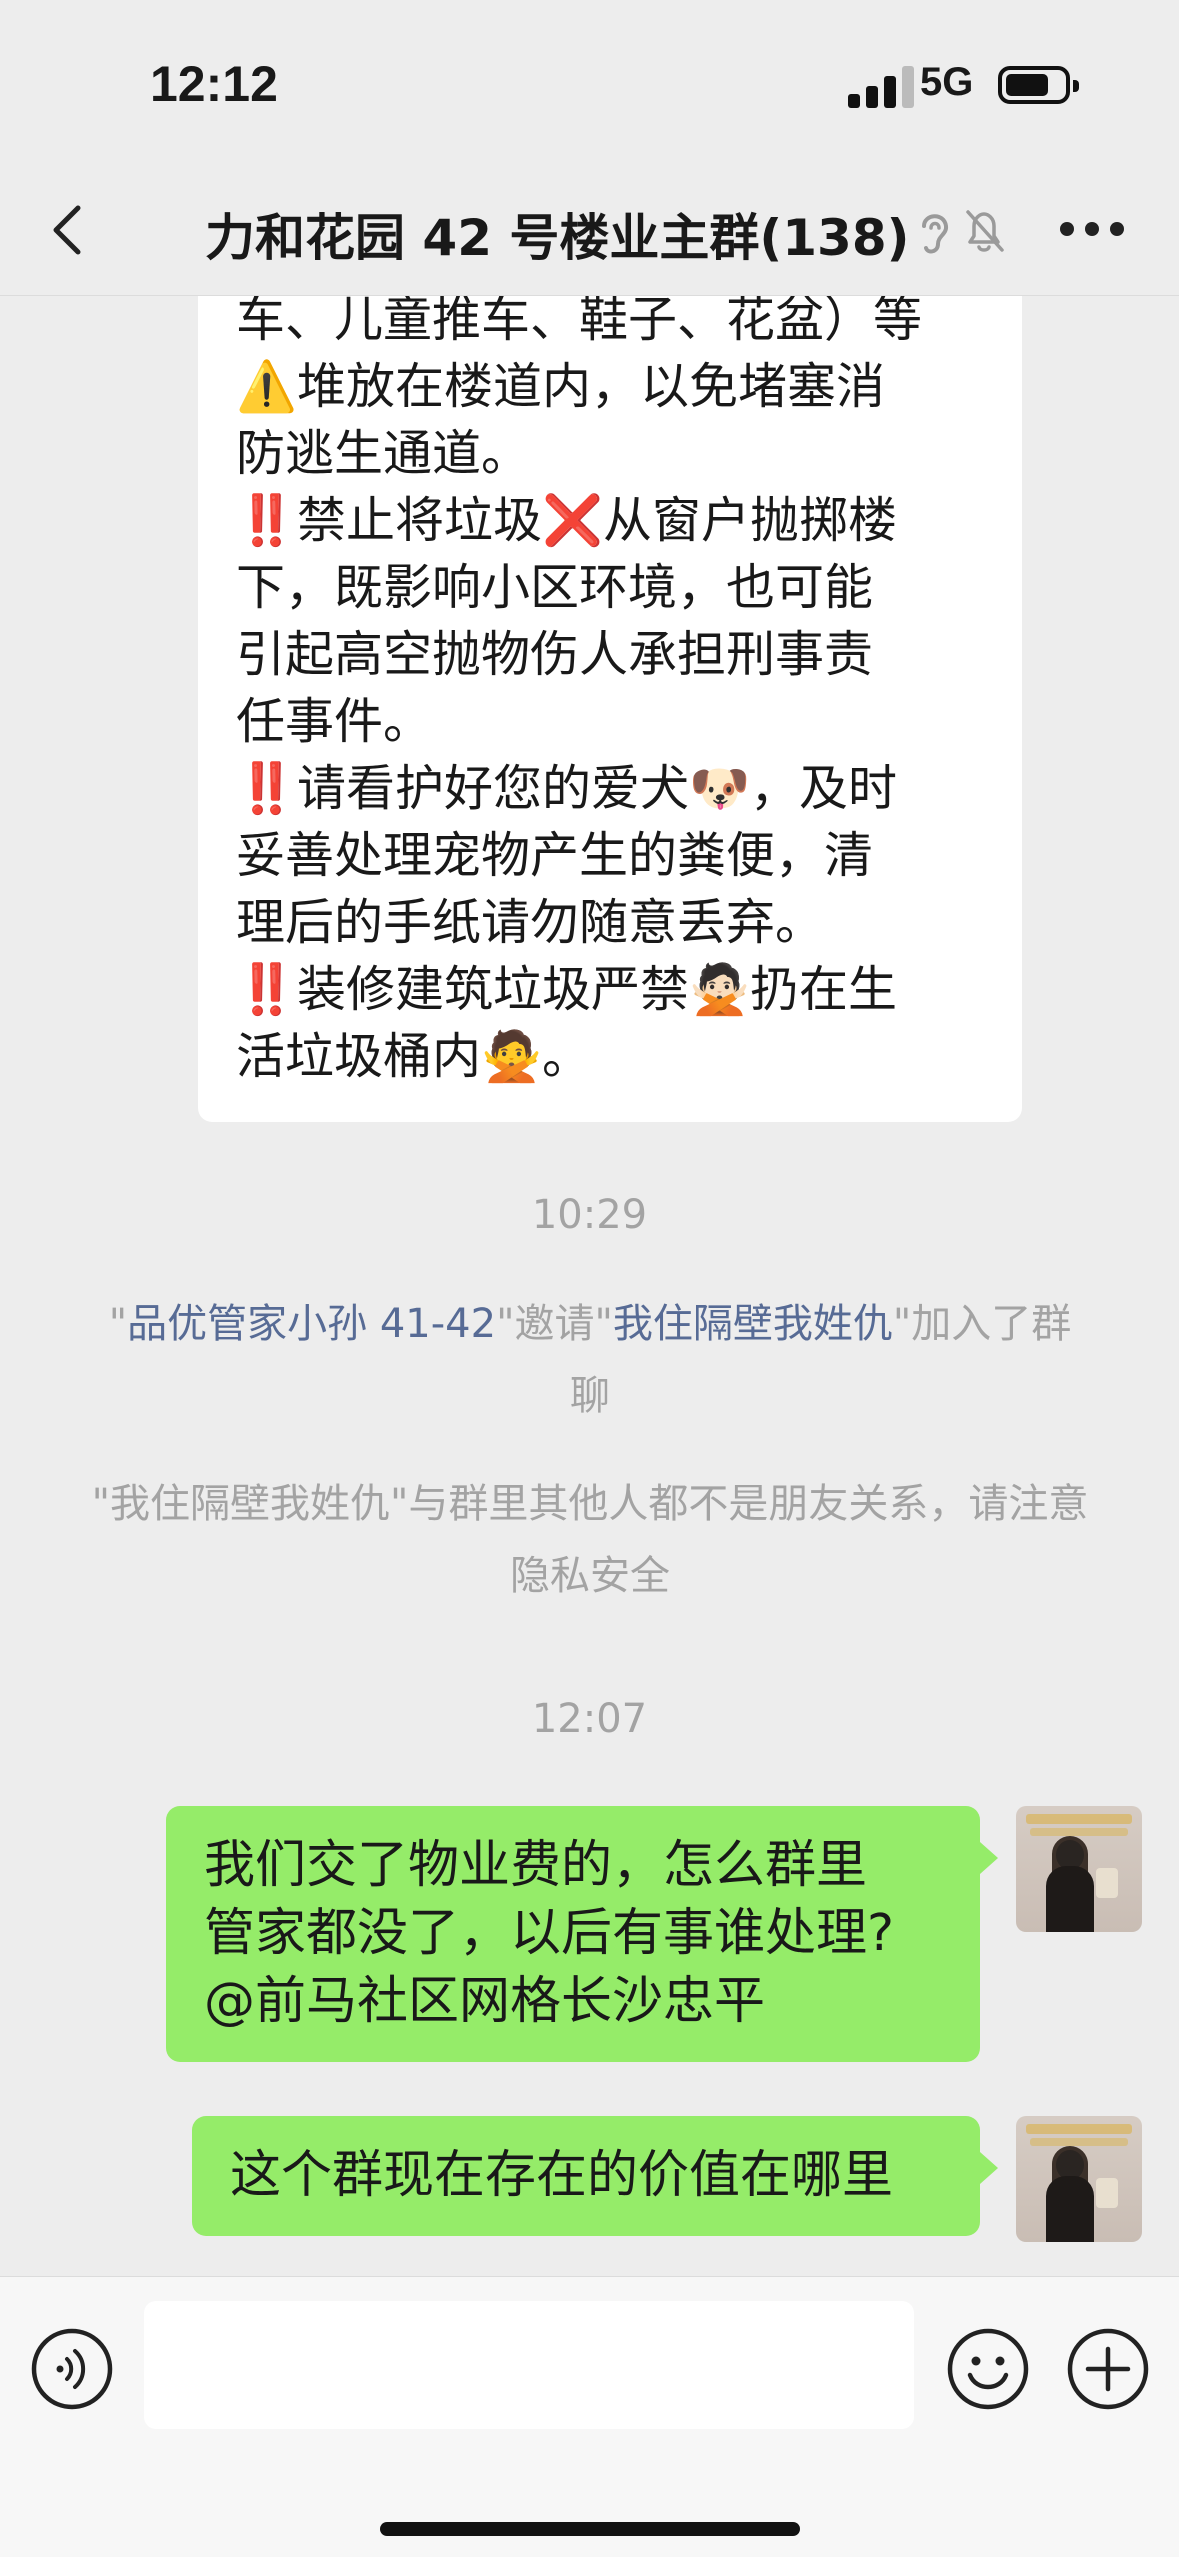 The height and width of the screenshot is (2557, 1179). Describe the element at coordinates (579, 322) in the screenshot. I see `message-line: 车、儿童推车、鞋子、花盆）等` at that location.